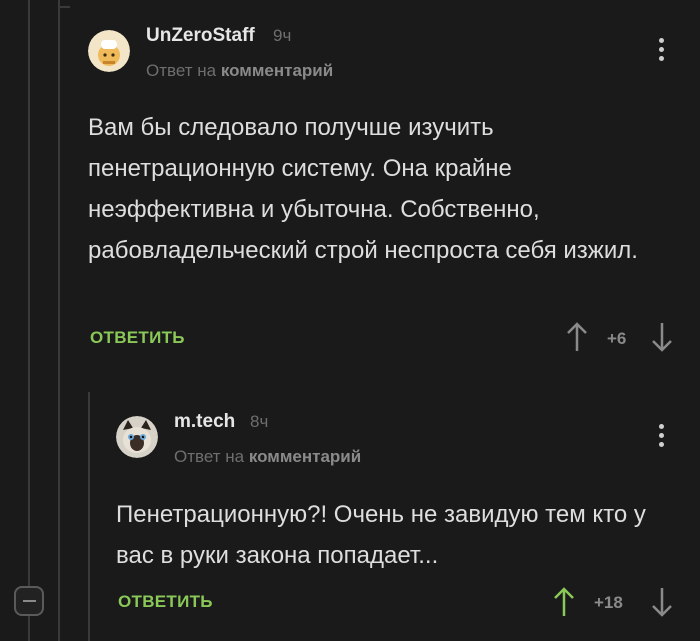  Describe the element at coordinates (617, 338) in the screenshot. I see `vote-score: +6` at that location.